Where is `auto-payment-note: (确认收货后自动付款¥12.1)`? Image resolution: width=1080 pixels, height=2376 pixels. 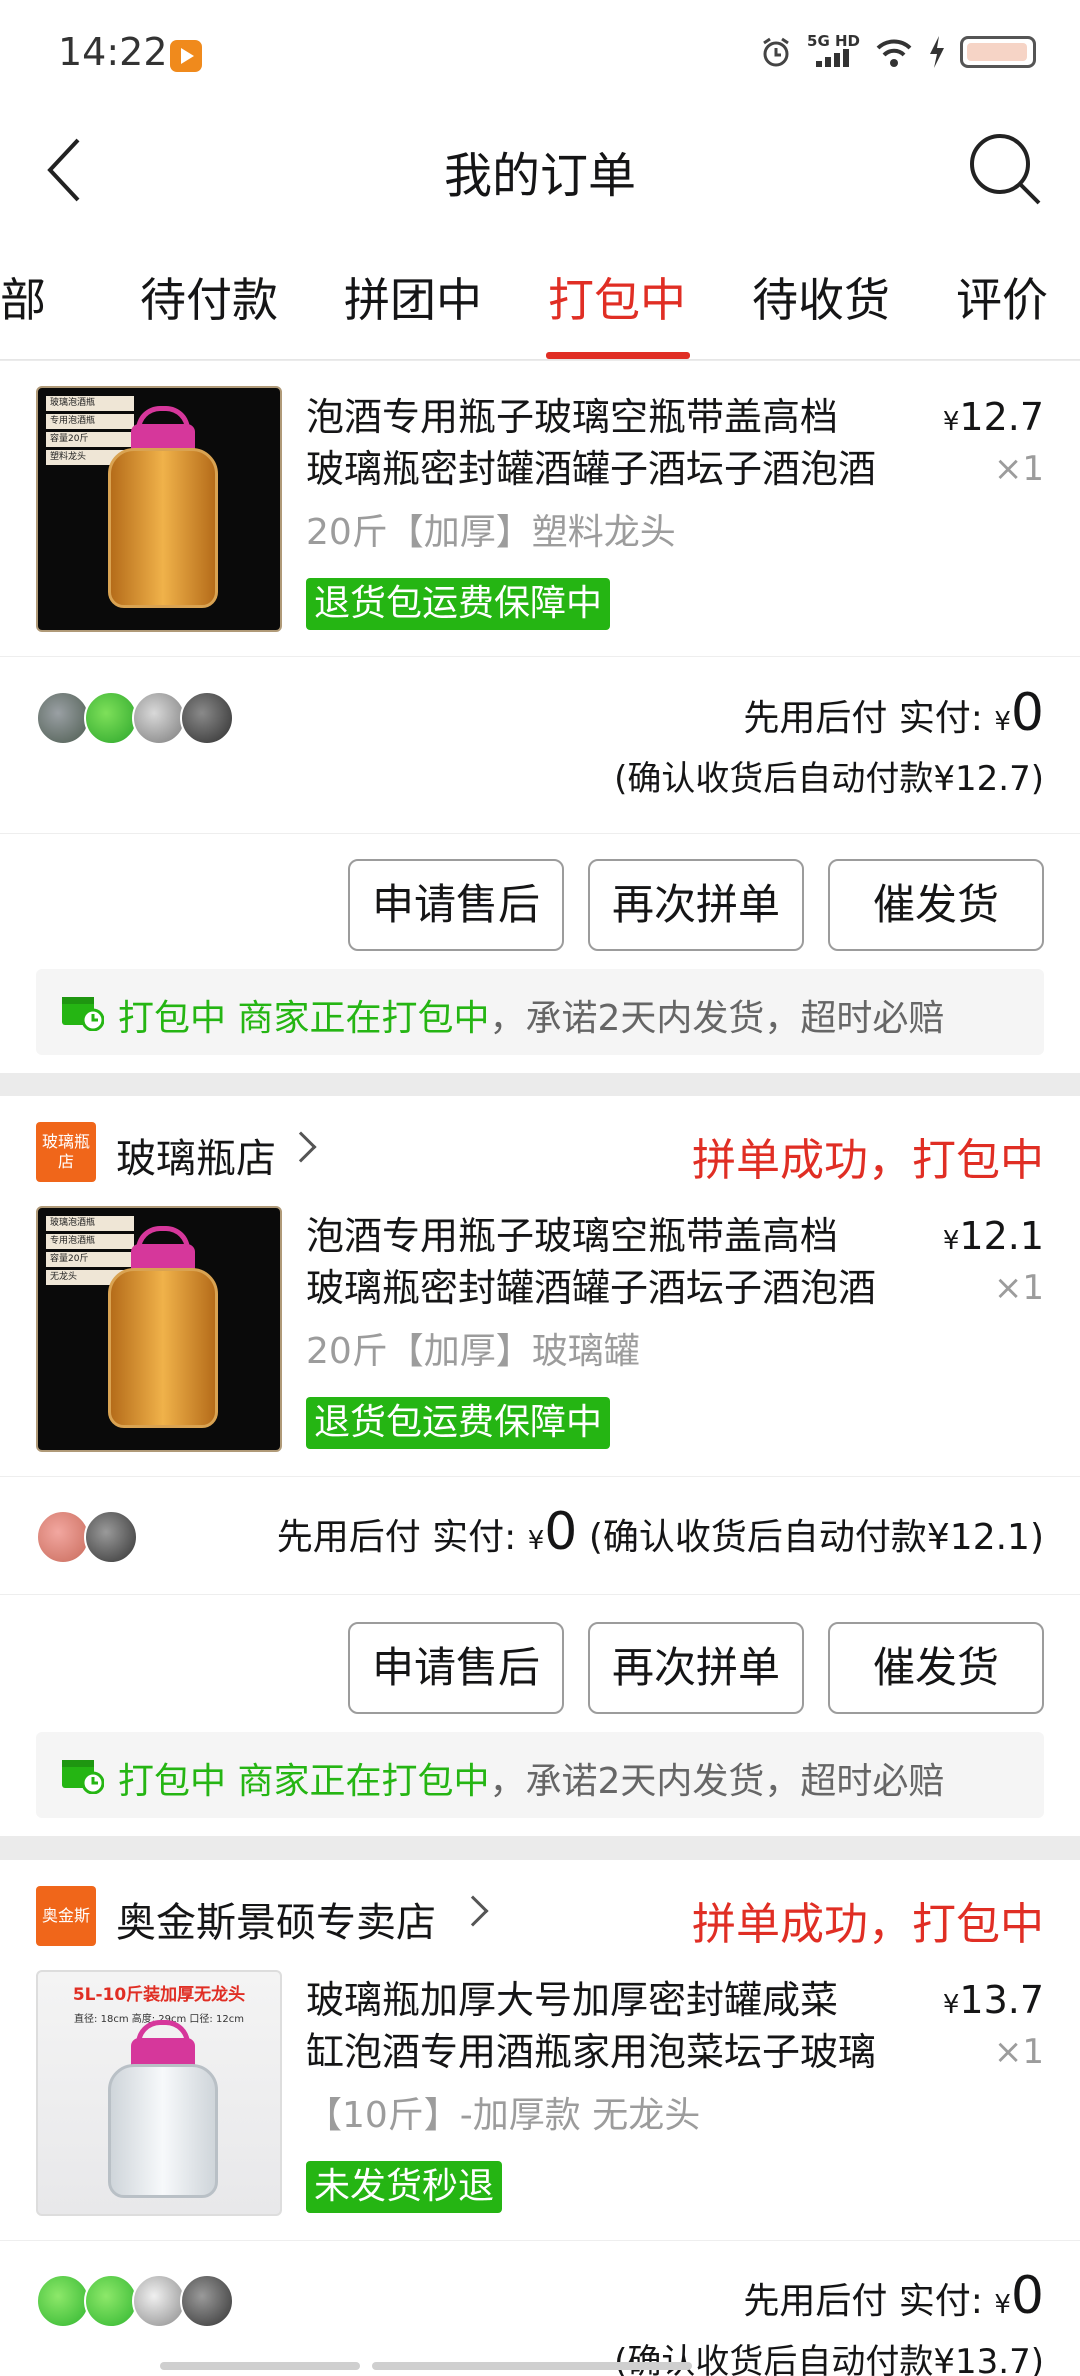
auto-payment-note: (确认收货后自动付款¥12.1) is located at coordinates (816, 1537).